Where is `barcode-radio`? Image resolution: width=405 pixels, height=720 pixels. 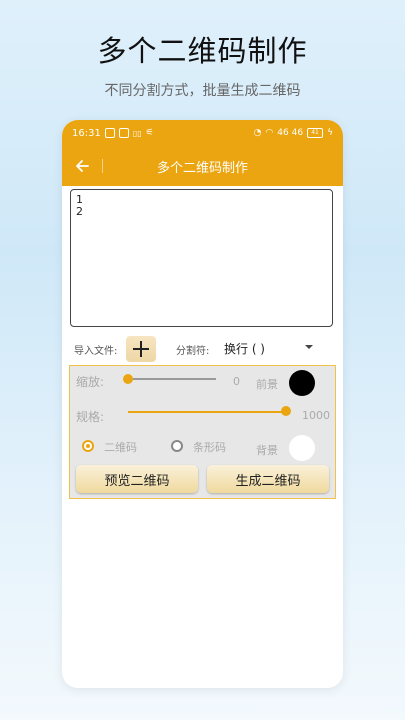
barcode-radio is located at coordinates (177, 446).